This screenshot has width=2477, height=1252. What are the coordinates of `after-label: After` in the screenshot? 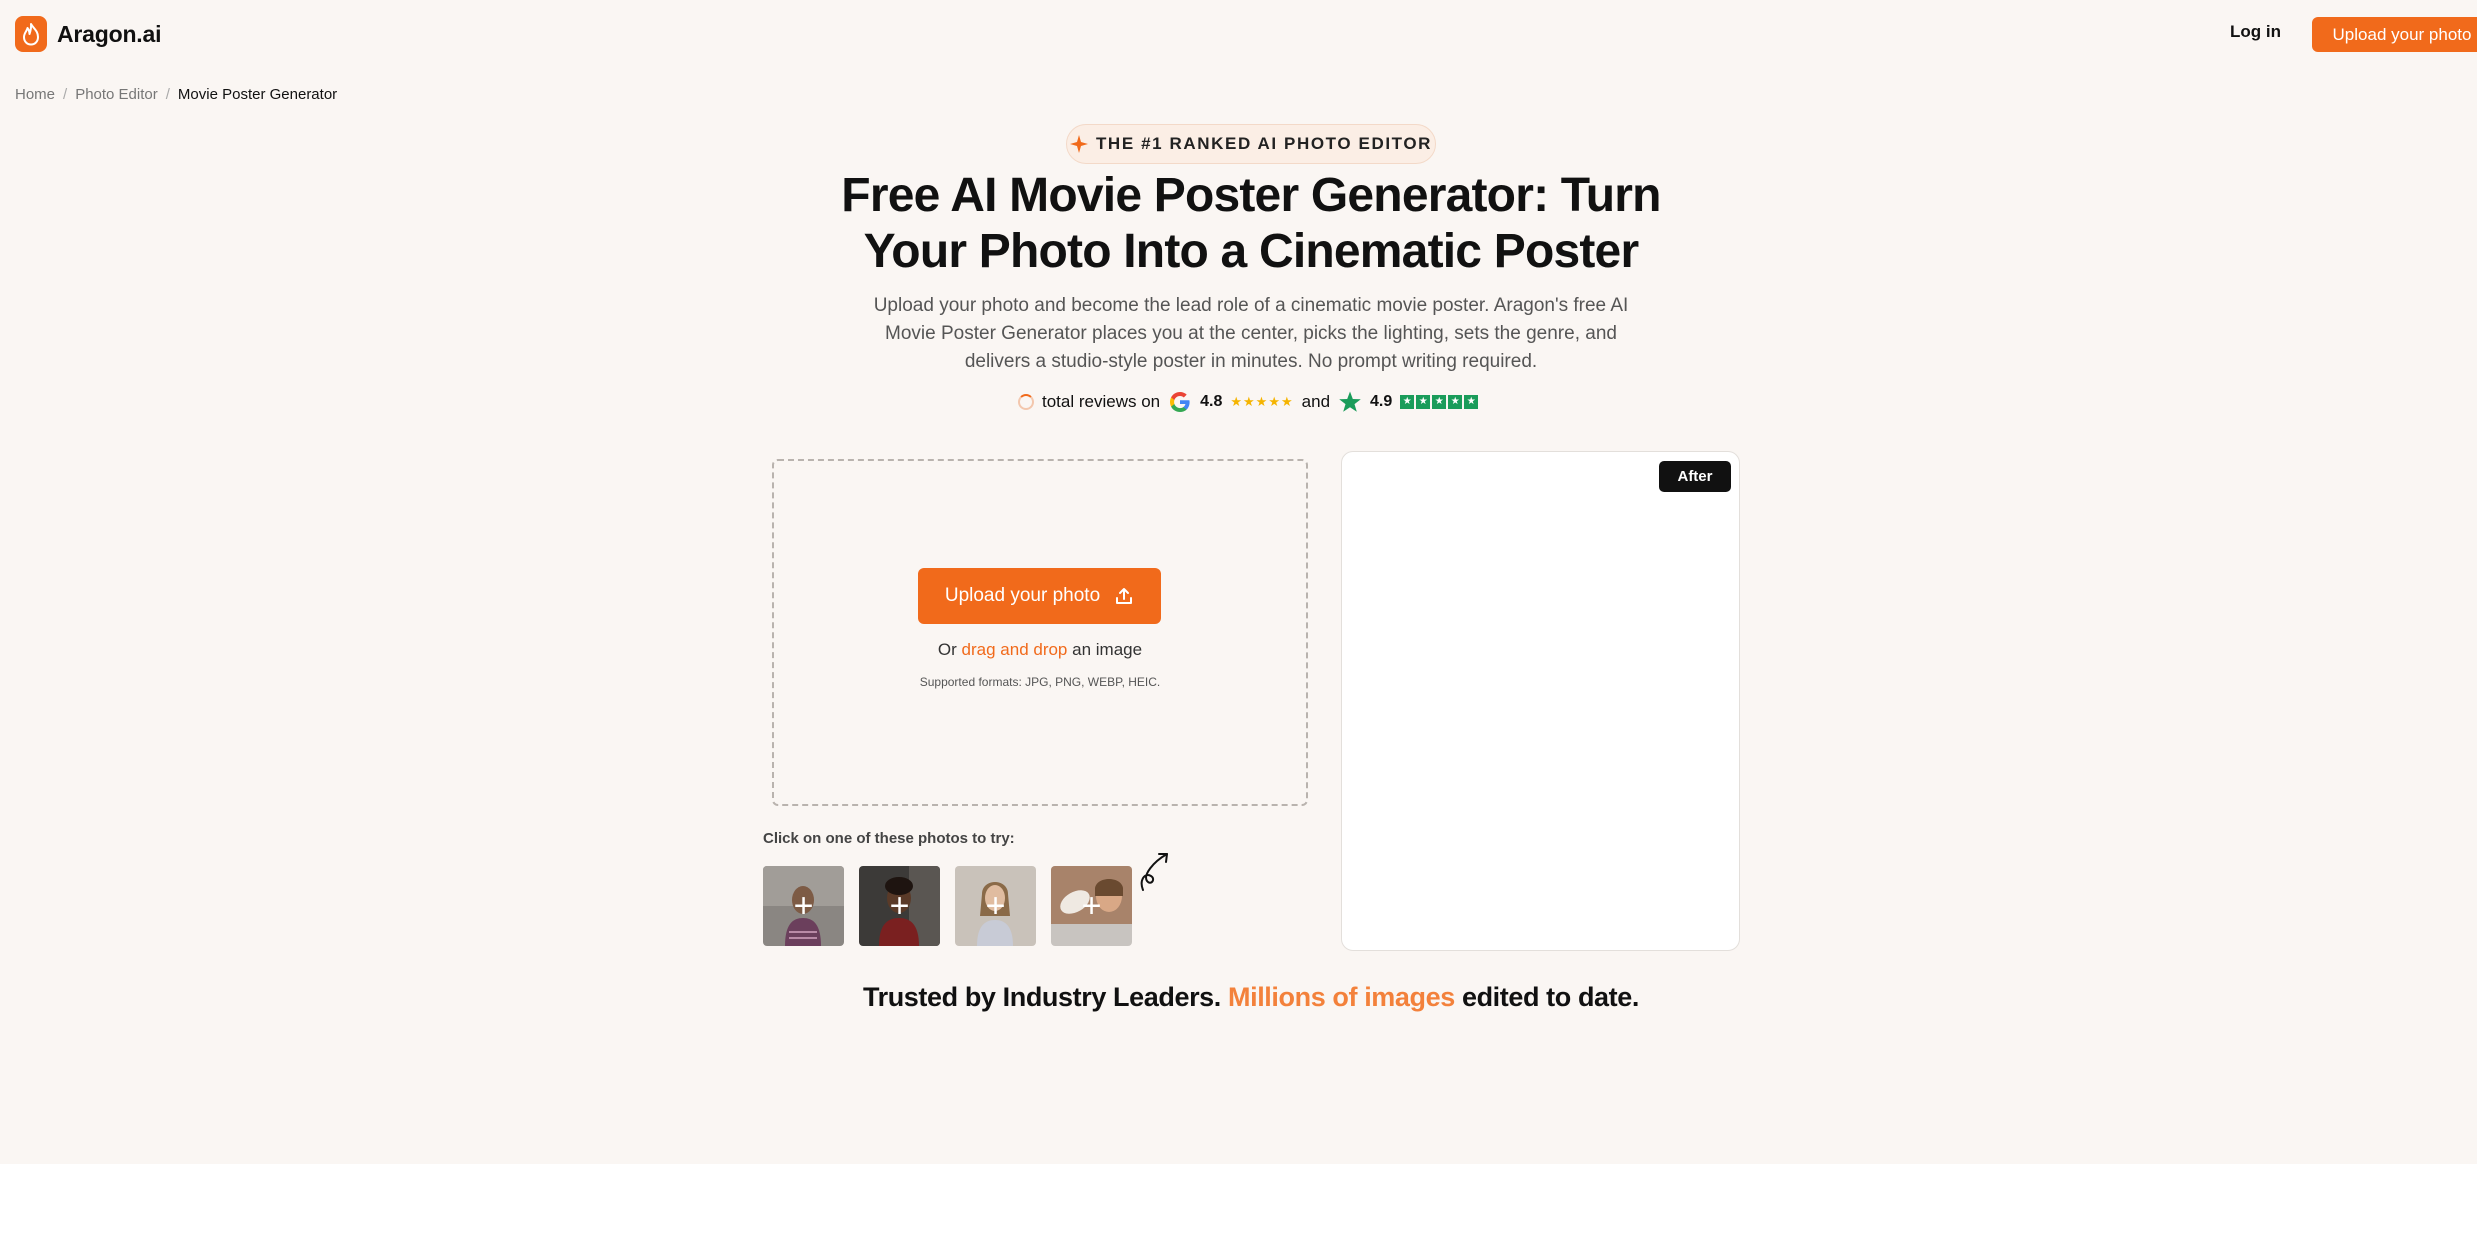 It's located at (1695, 476).